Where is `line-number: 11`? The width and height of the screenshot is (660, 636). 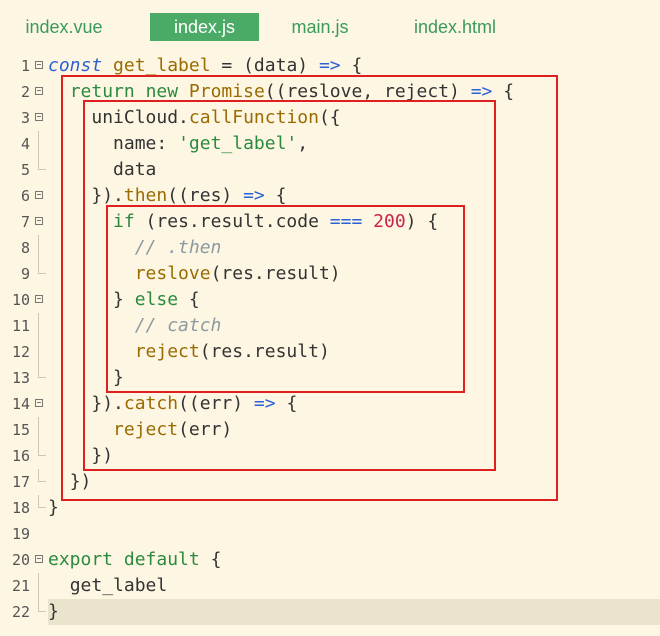 line-number: 11 is located at coordinates (20, 326).